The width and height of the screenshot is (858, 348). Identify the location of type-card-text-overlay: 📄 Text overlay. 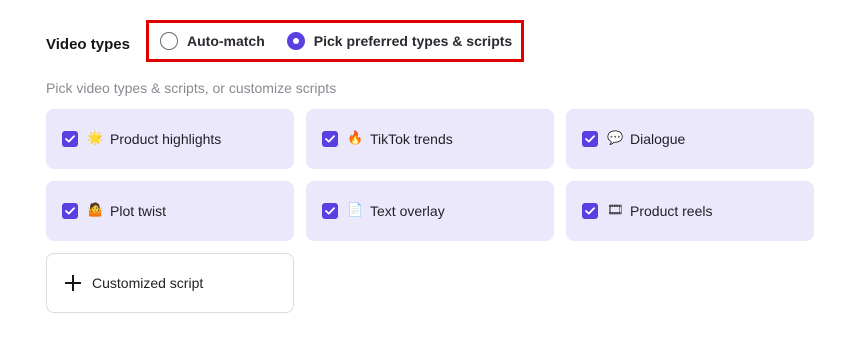
(430, 211).